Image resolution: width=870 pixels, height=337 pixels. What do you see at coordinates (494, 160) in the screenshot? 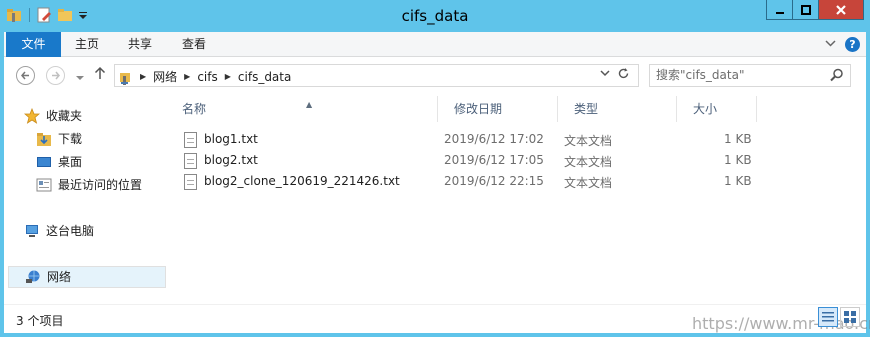
I see `file-date: 2019/6/12 17:05` at bounding box center [494, 160].